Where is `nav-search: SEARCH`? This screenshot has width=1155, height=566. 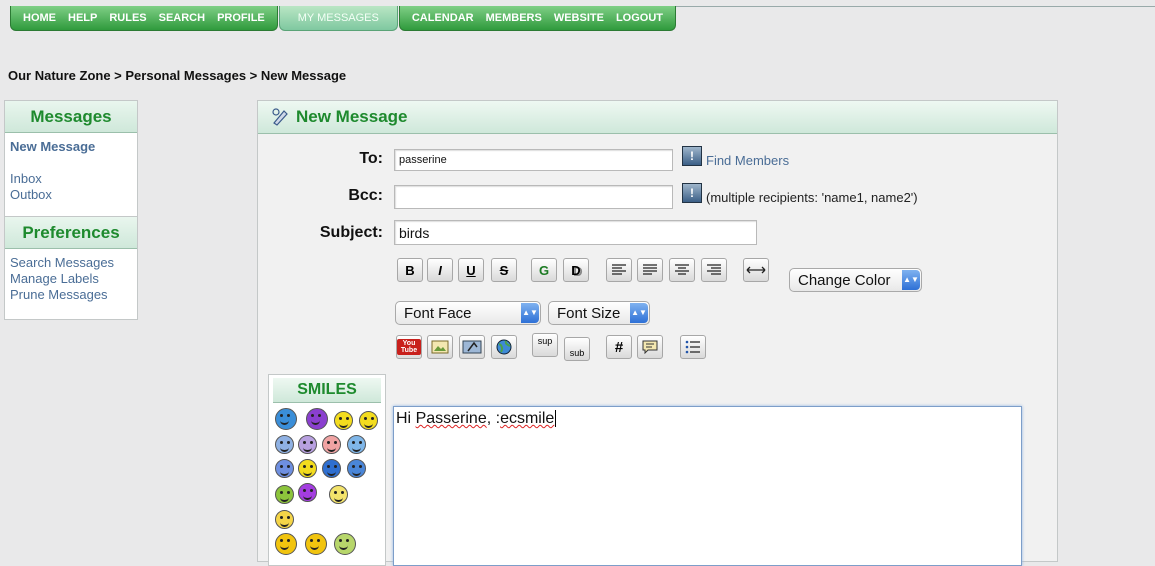 nav-search: SEARCH is located at coordinates (182, 18).